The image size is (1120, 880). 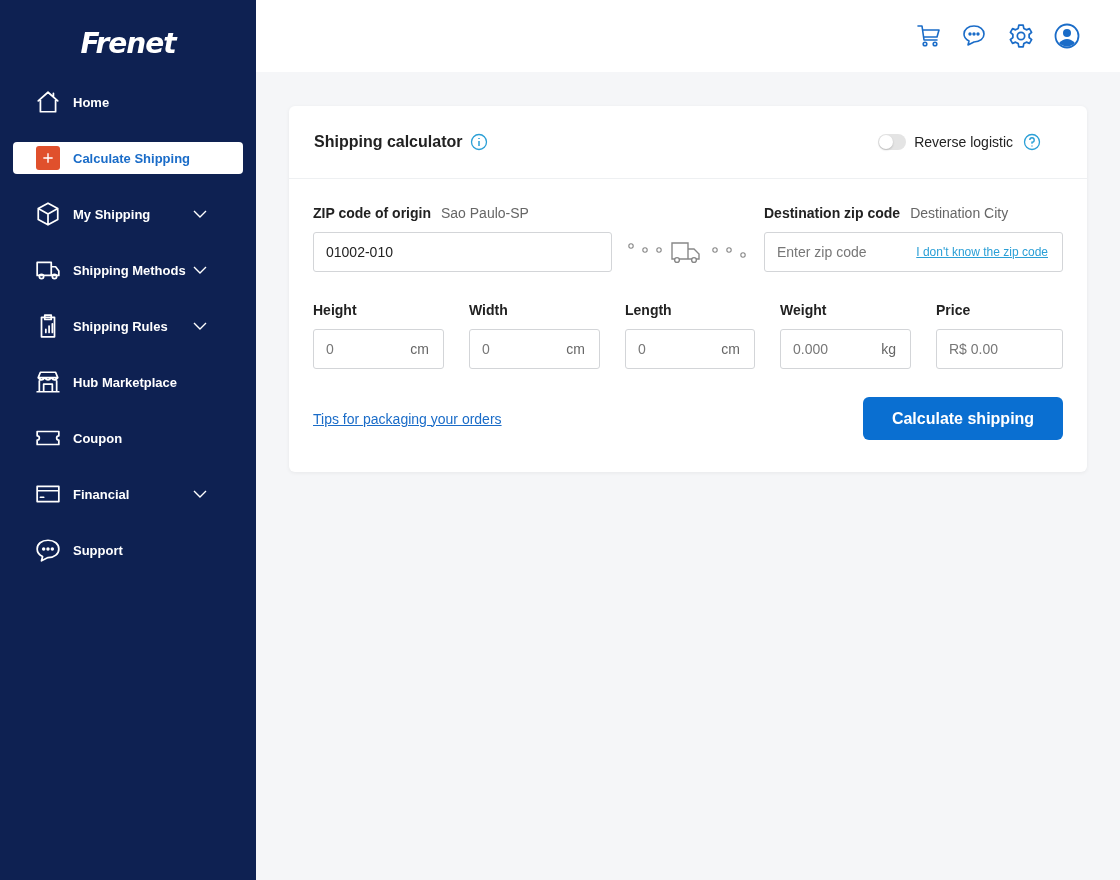 What do you see at coordinates (48, 214) in the screenshot?
I see `box-icon` at bounding box center [48, 214].